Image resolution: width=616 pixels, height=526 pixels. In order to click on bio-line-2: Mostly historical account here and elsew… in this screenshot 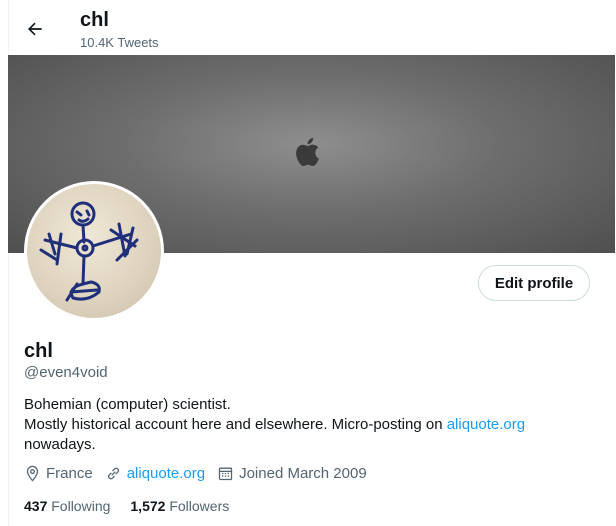, I will do `click(304, 425)`.